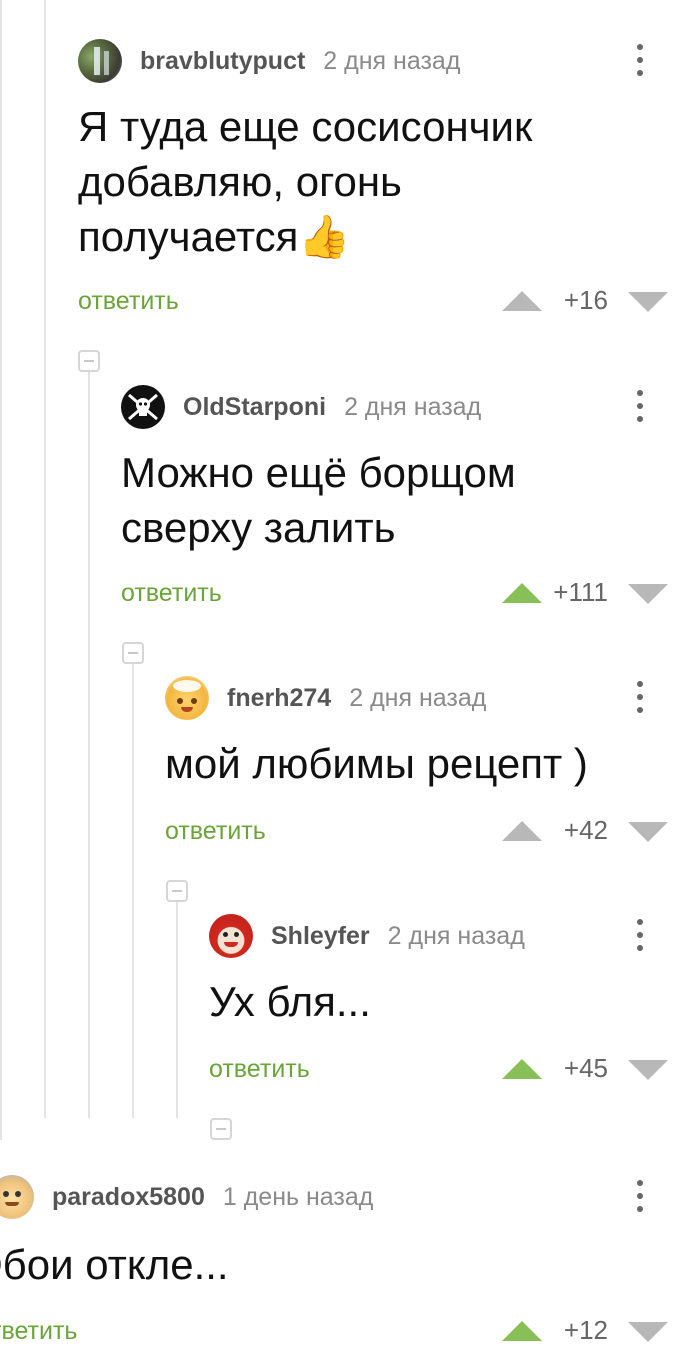 The image size is (700, 1363). I want to click on username: Shleyfer, so click(320, 936).